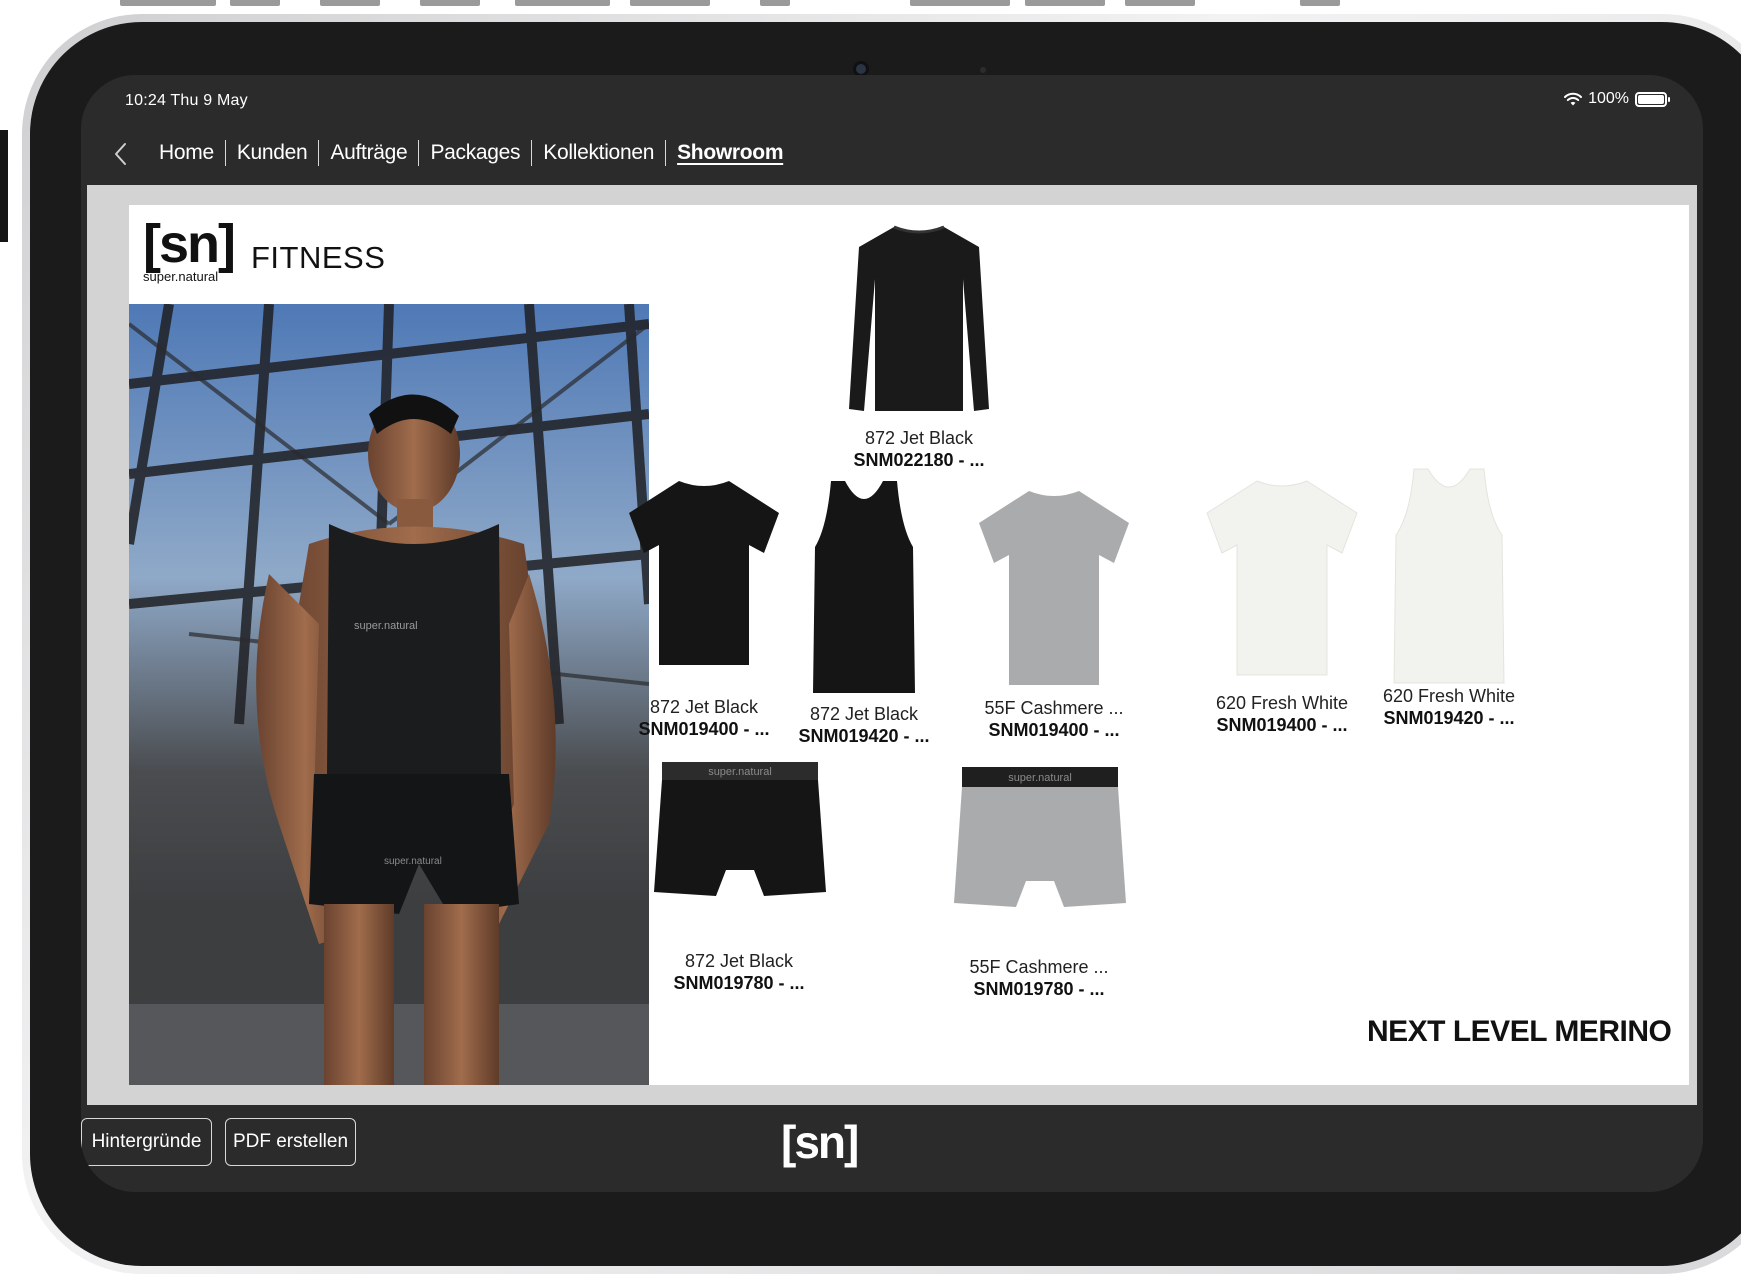 This screenshot has height=1274, width=1741. What do you see at coordinates (919, 318) in the screenshot?
I see `product-image-longsleeve` at bounding box center [919, 318].